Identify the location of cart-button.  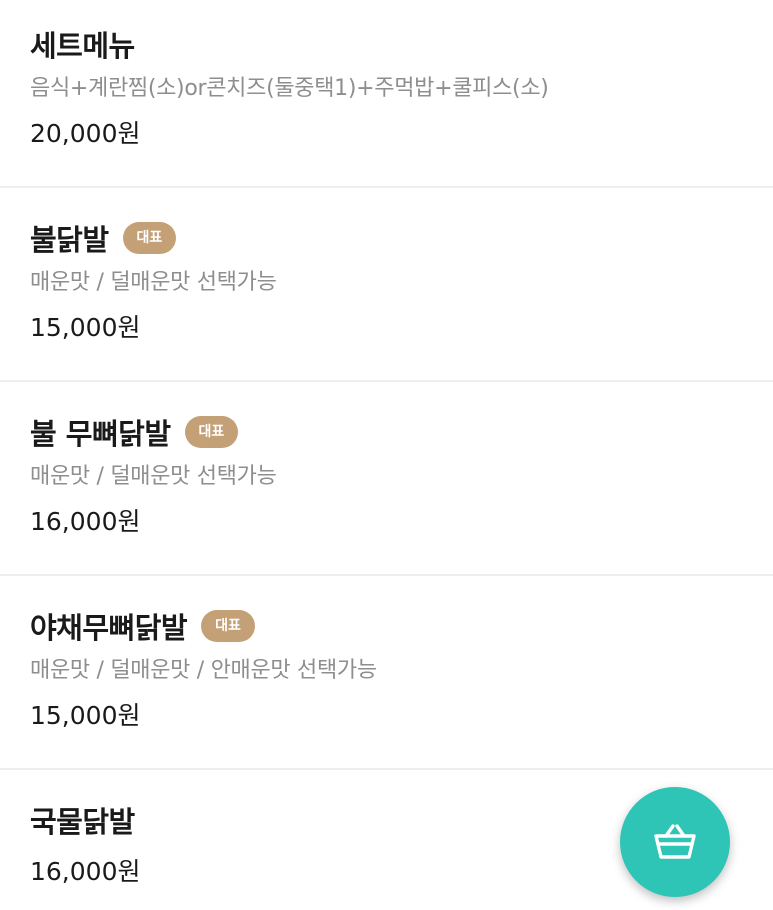
(675, 842).